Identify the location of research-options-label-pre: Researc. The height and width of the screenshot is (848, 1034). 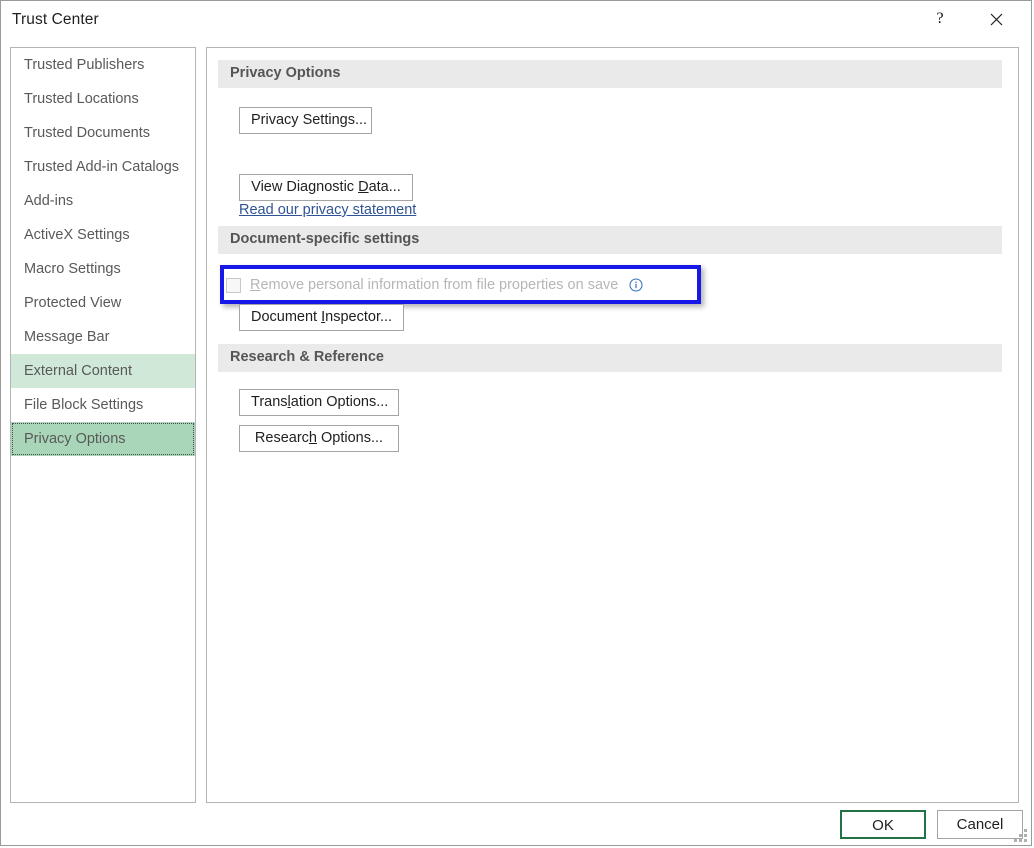
(281, 438).